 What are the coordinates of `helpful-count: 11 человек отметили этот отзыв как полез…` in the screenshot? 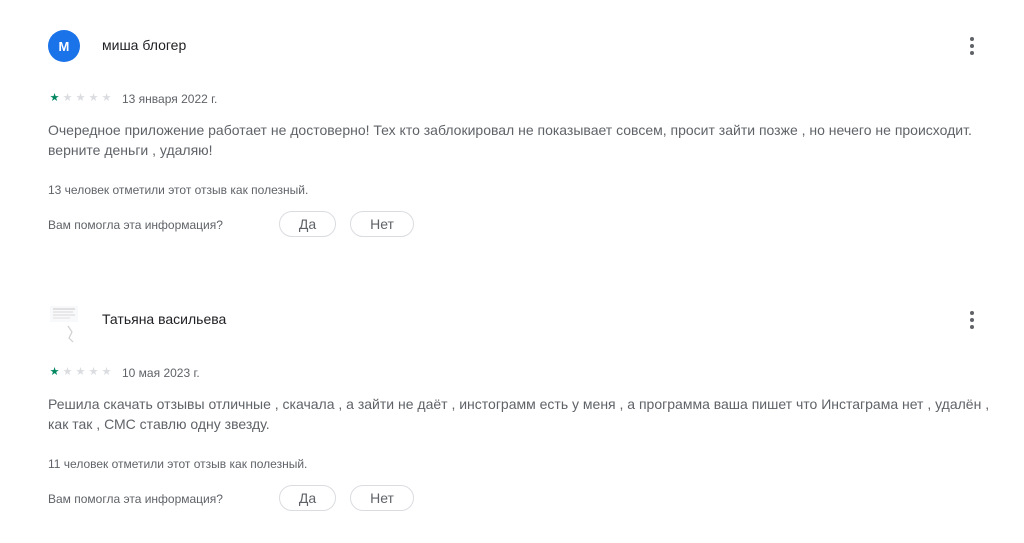 It's located at (178, 464).